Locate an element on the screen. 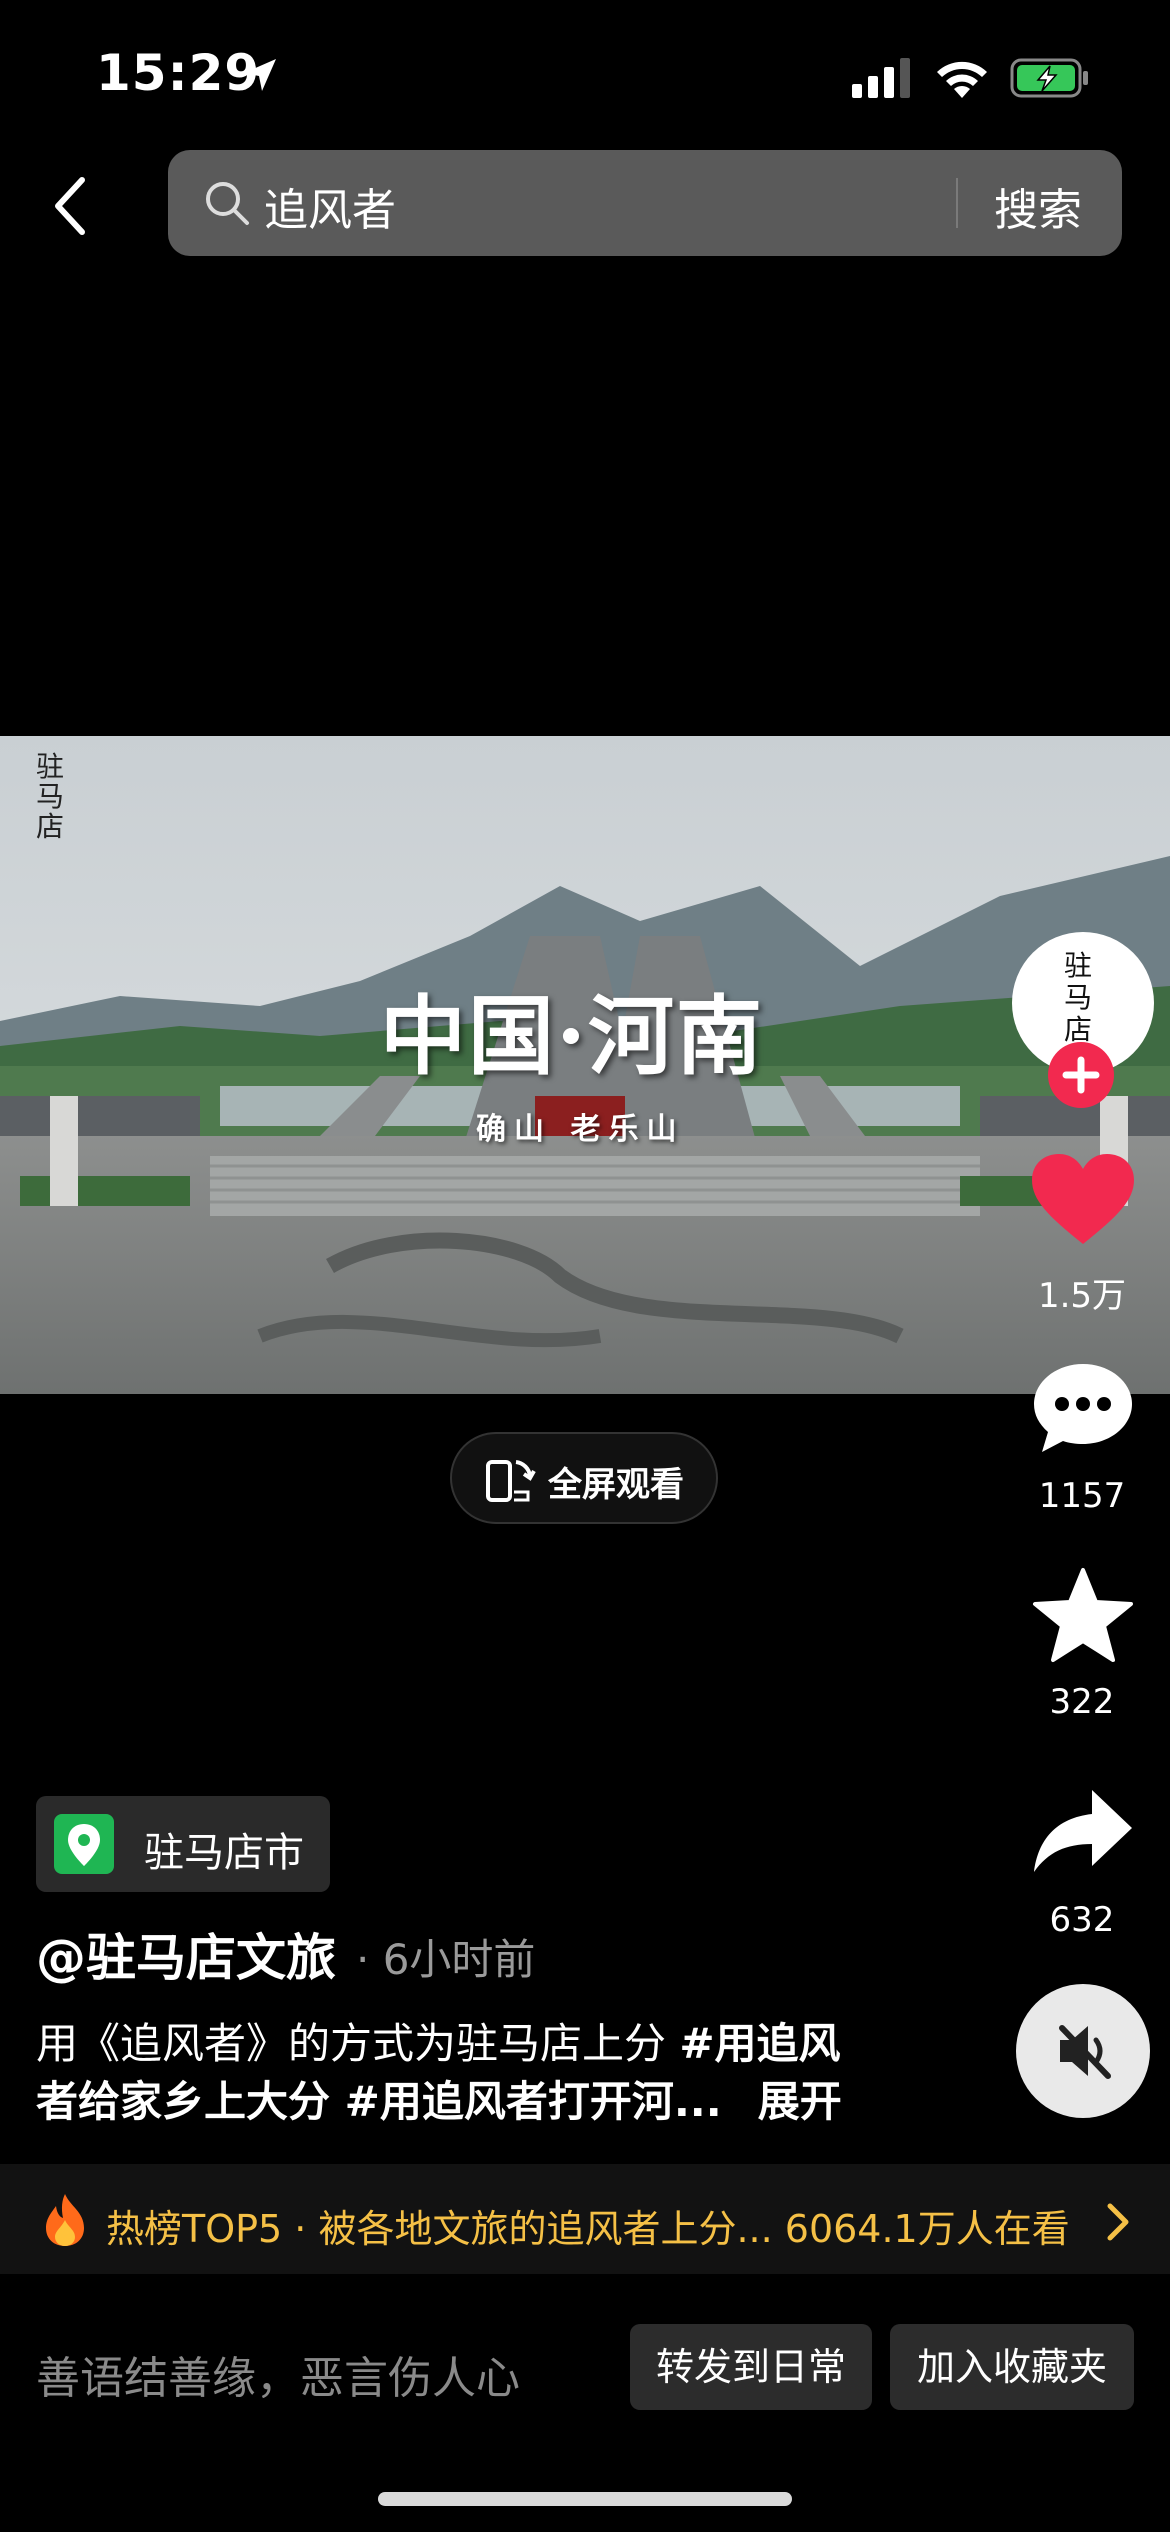  search-button: 搜索 is located at coordinates (1038, 206).